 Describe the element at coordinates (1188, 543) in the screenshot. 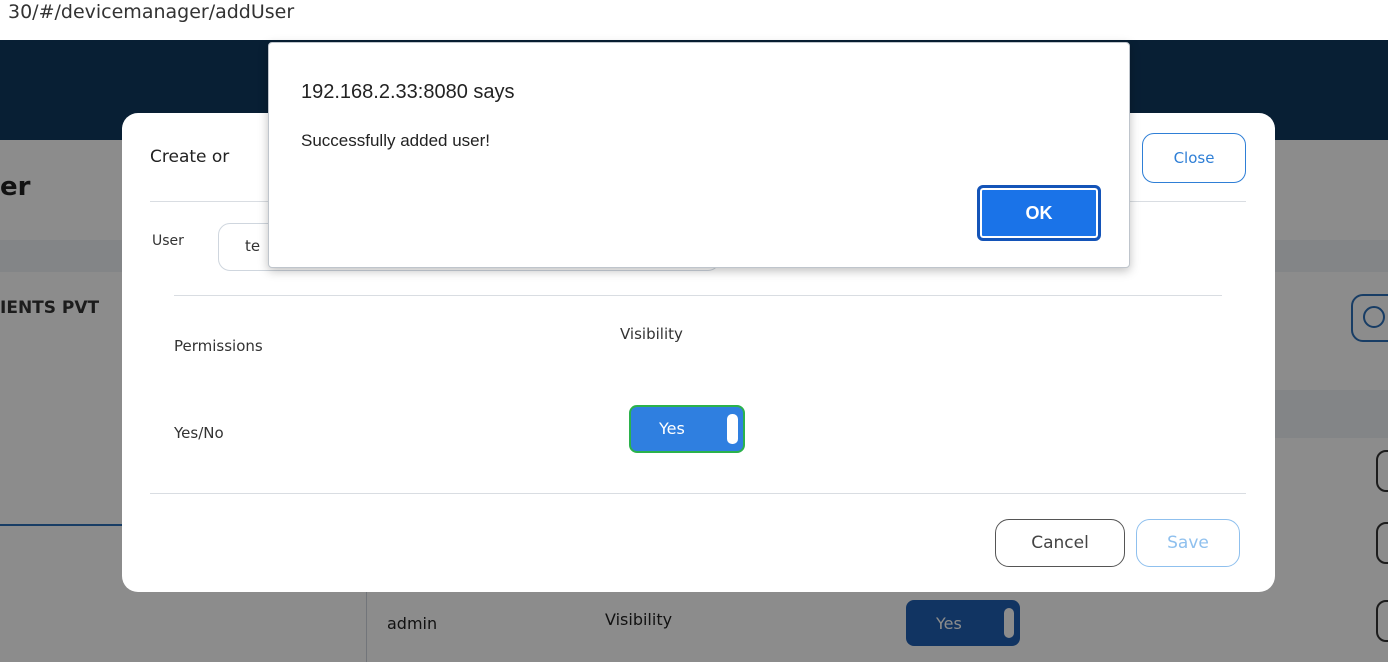

I see `save-button: Save` at that location.